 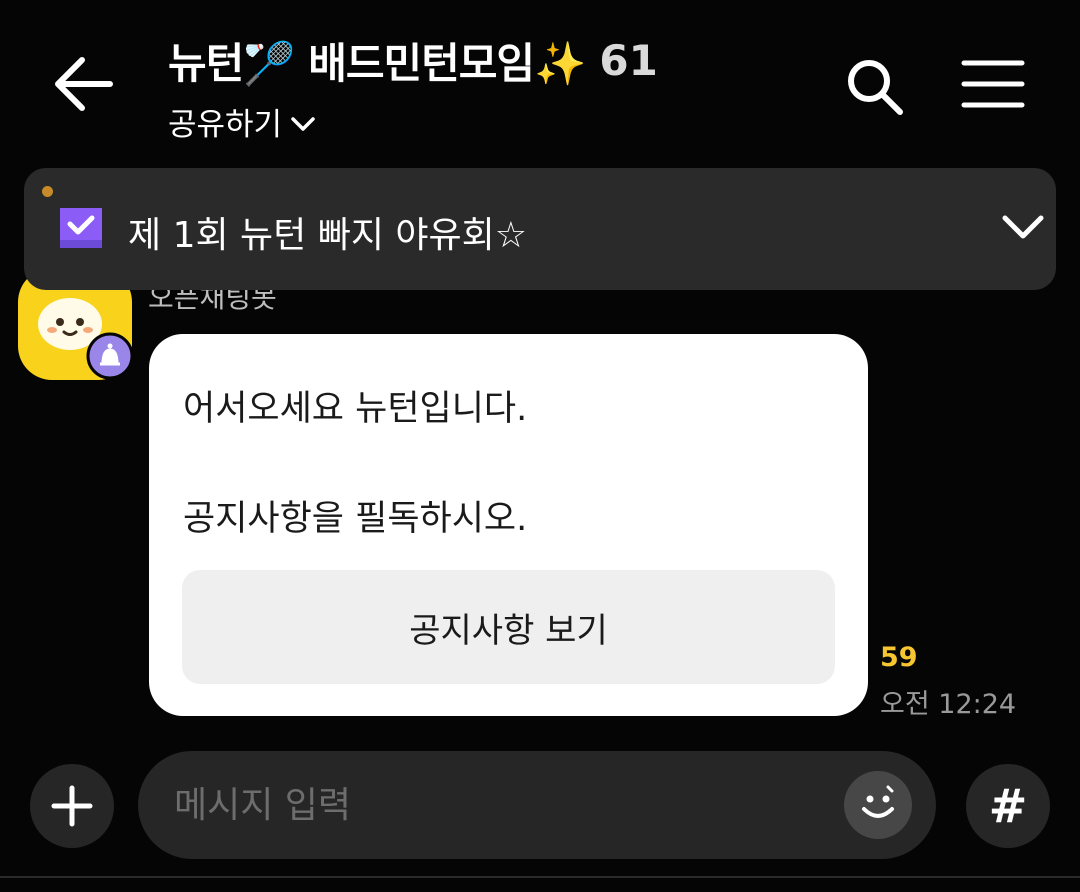 What do you see at coordinates (508, 627) in the screenshot?
I see `view-notice-button: 공지사항 보기` at bounding box center [508, 627].